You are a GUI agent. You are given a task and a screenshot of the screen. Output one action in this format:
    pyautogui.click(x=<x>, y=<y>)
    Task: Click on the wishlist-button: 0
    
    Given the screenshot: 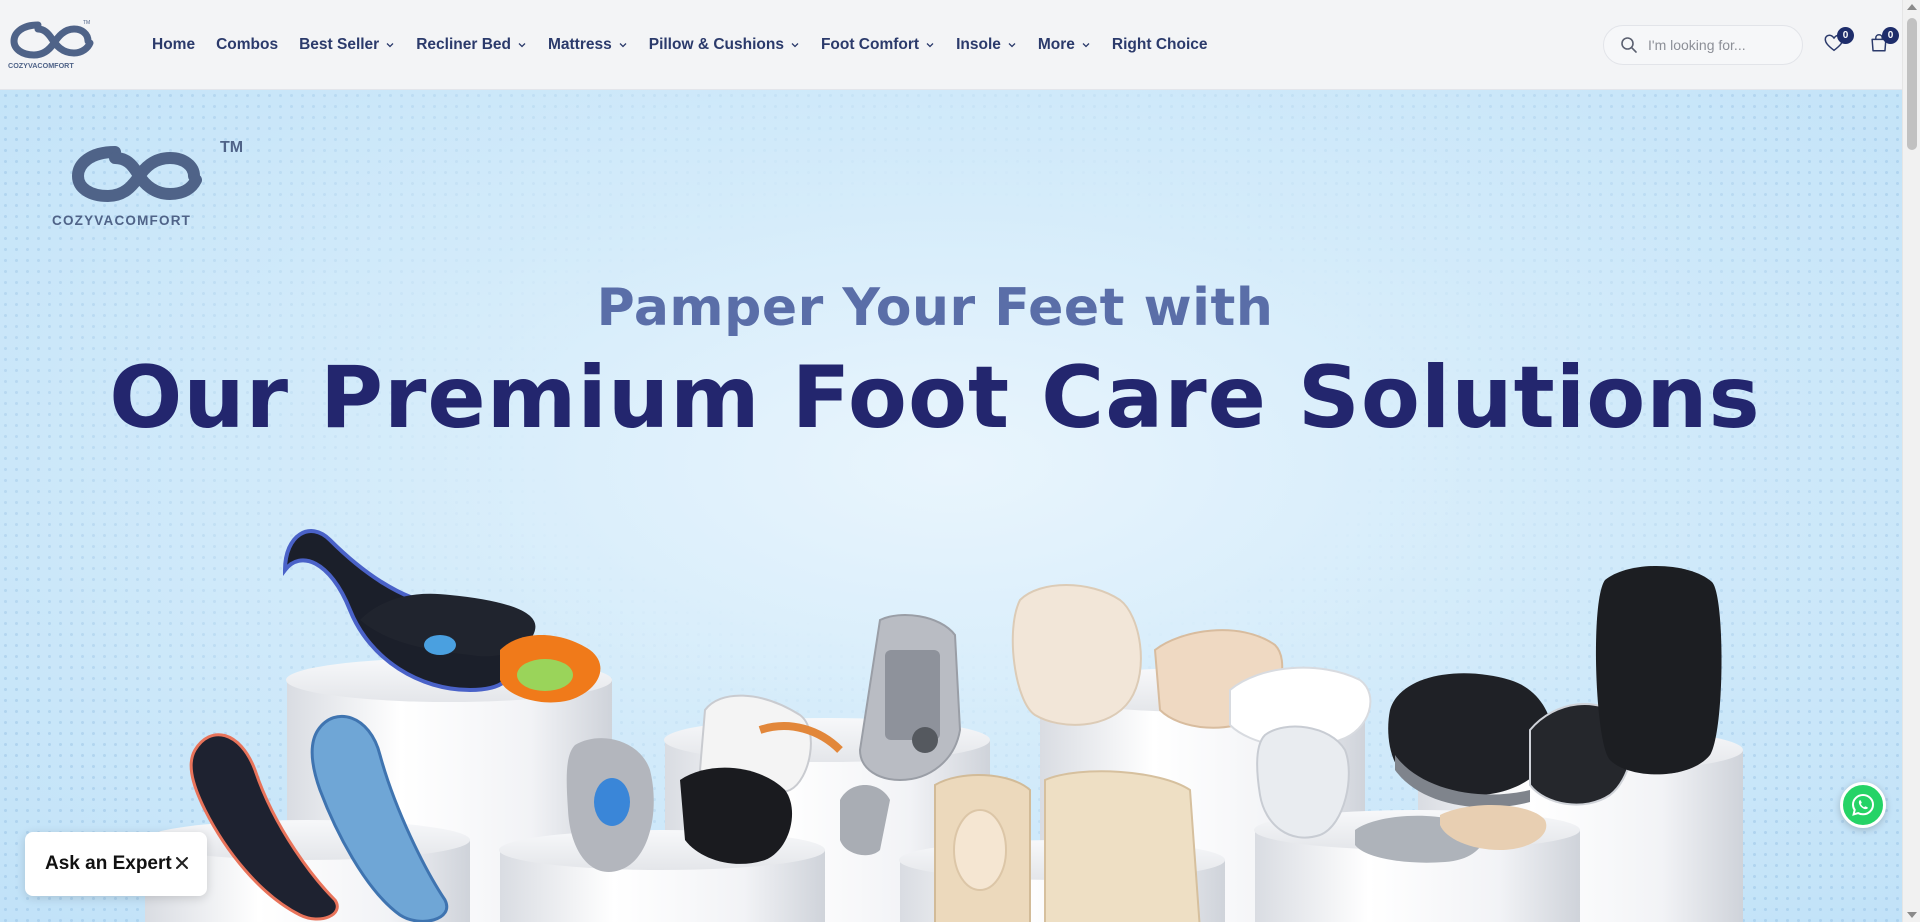 What is the action you would take?
    pyautogui.click(x=1838, y=41)
    